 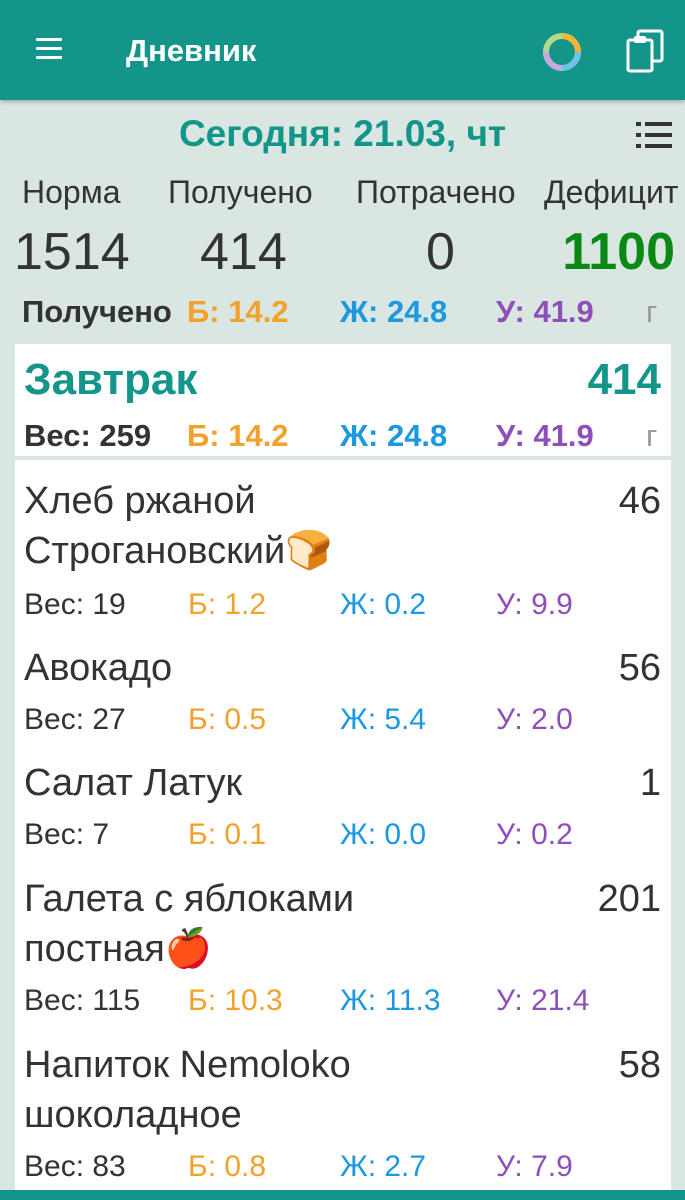 I want to click on food-carbs: У: 2.0, so click(x=534, y=719).